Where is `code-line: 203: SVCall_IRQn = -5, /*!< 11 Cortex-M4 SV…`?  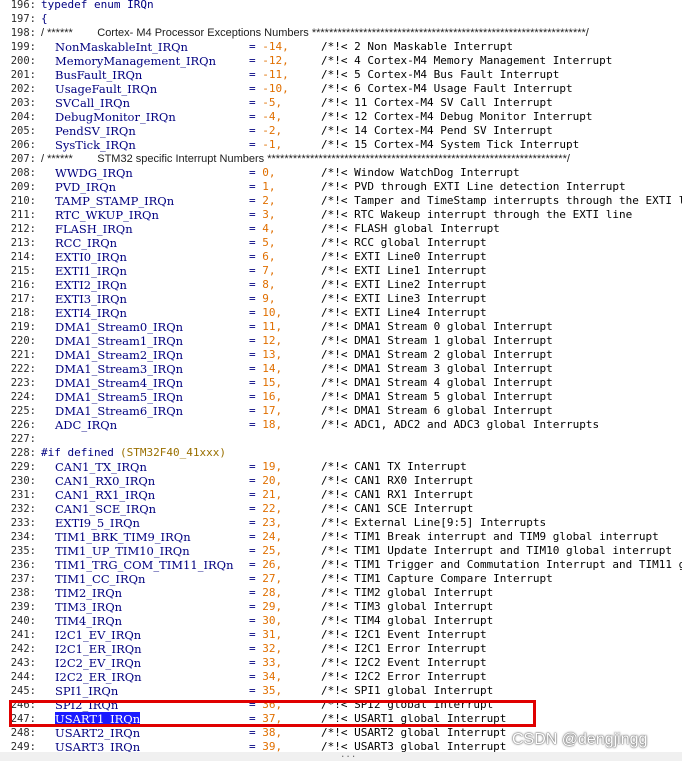
code-line: 203: SVCall_IRQn = -5, /*!< 11 Cortex-M4 SV… is located at coordinates (341, 103).